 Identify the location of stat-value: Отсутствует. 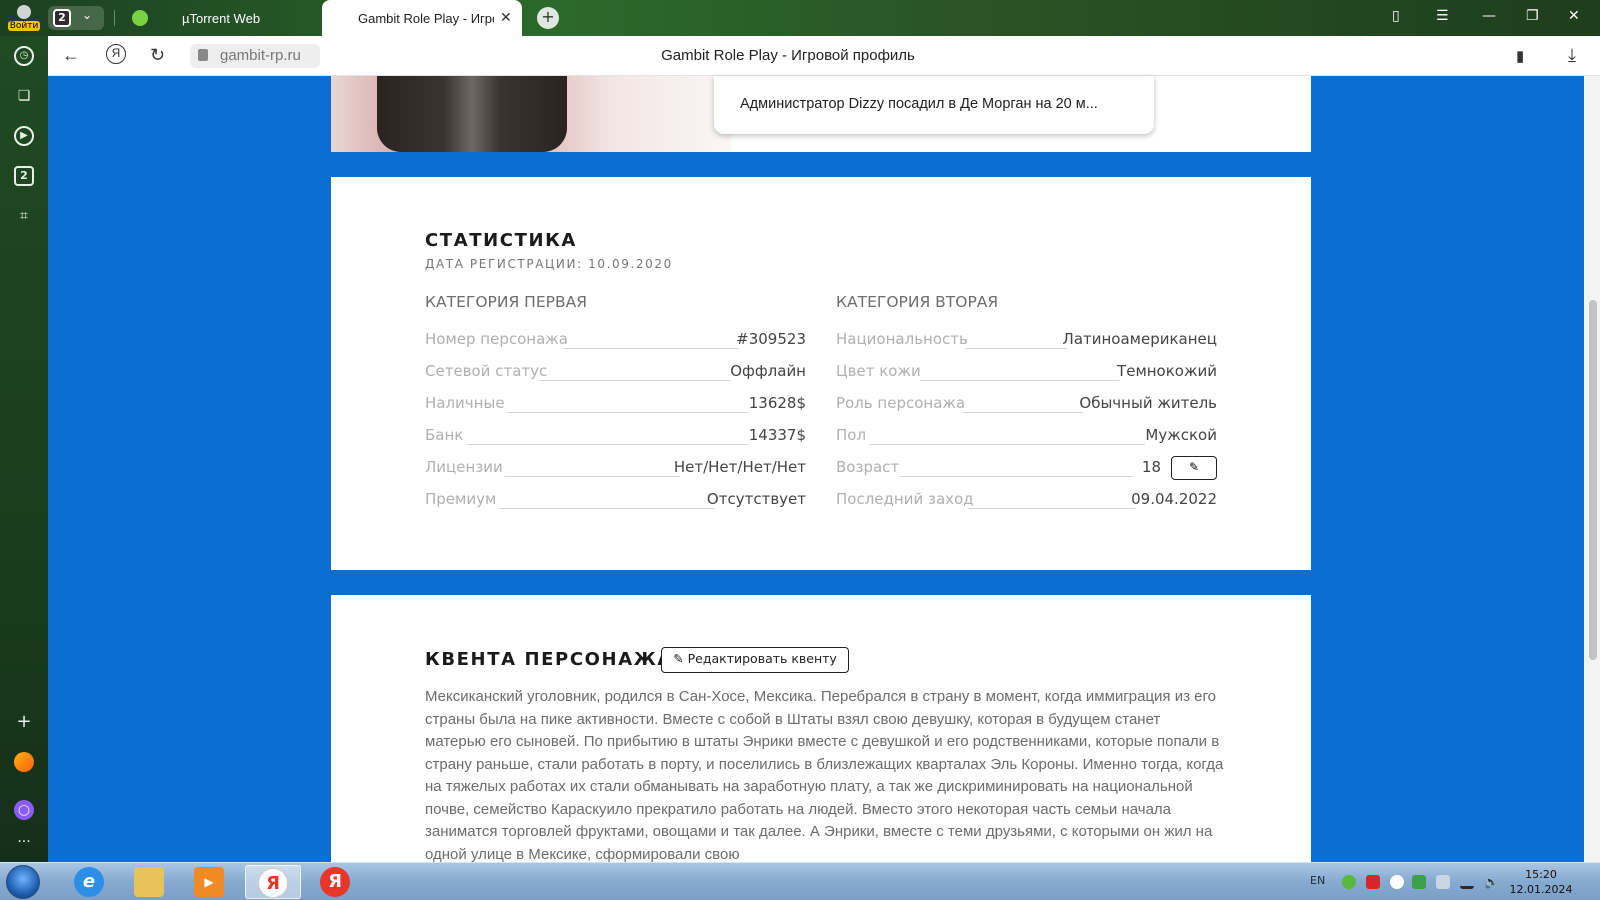
(756, 499).